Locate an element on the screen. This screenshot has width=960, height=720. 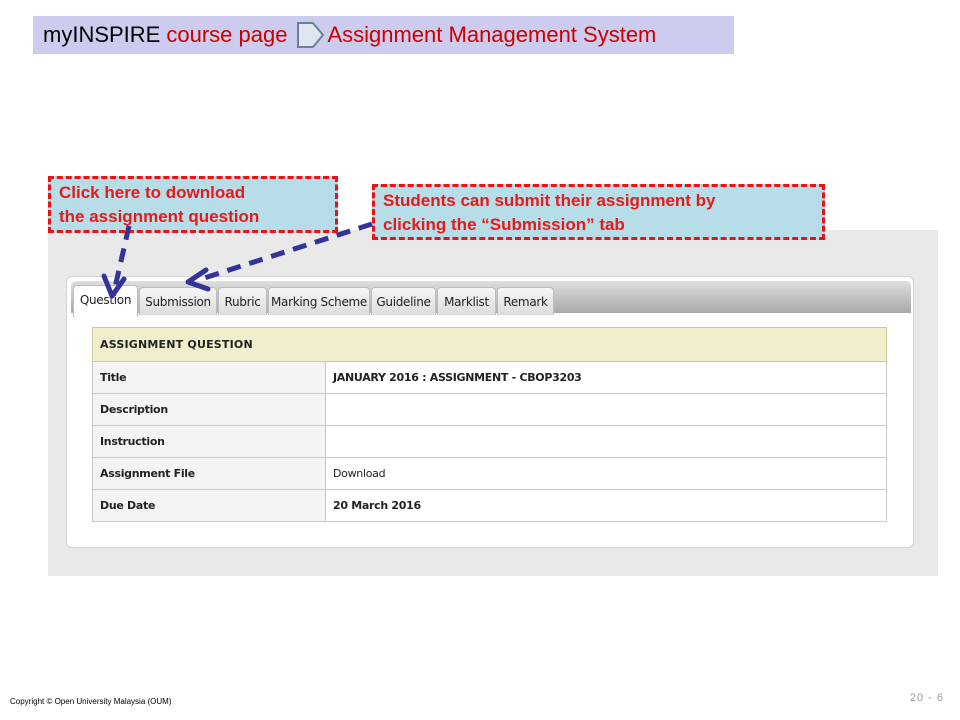
row-label-instruction: Instruction is located at coordinates (209, 441).